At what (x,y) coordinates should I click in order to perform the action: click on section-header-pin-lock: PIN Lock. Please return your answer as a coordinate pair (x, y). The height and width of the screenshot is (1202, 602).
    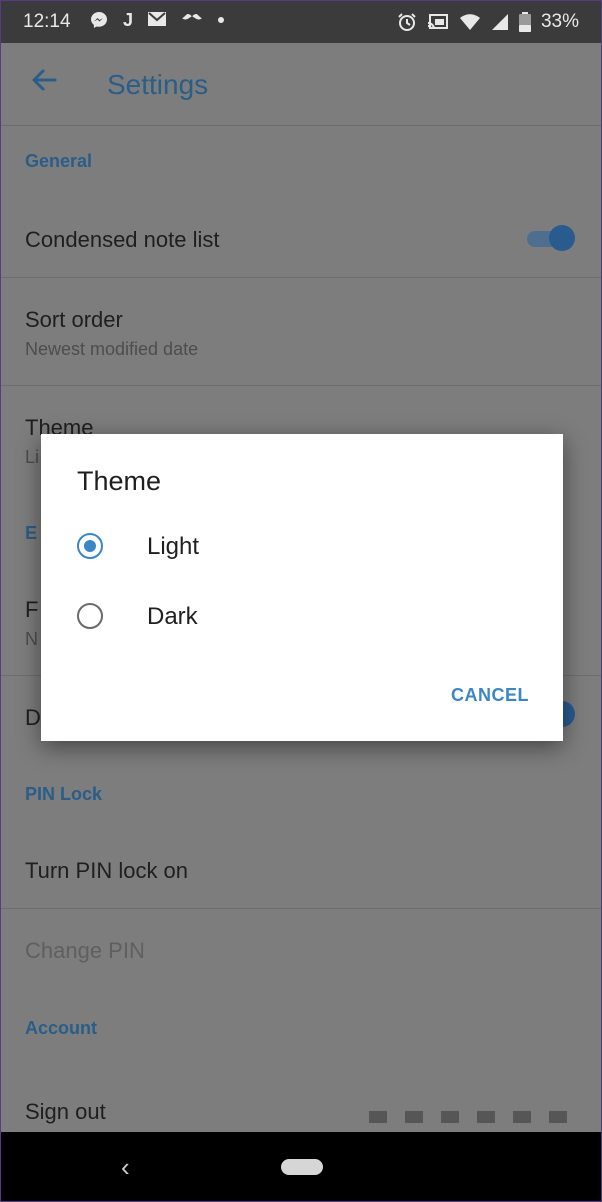
    Looking at the image, I should click on (64, 794).